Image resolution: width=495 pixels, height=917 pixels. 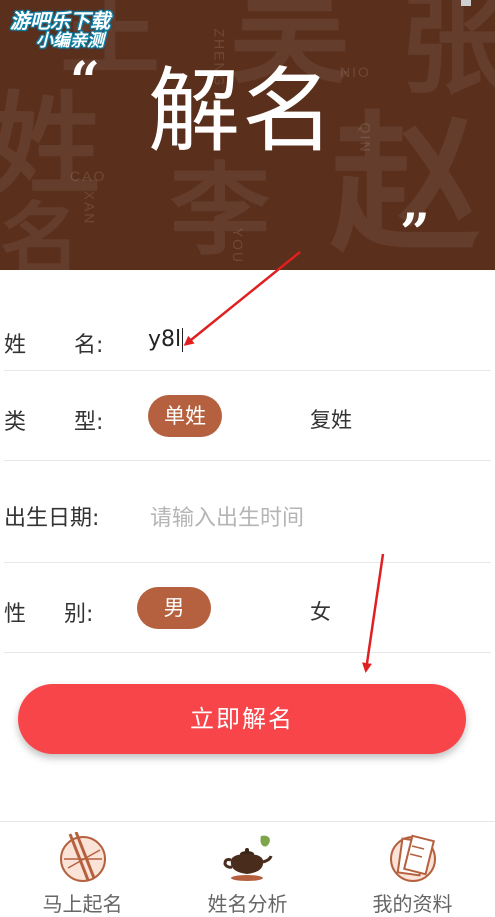 I want to click on banner-bg-text: XAN, so click(x=89, y=208).